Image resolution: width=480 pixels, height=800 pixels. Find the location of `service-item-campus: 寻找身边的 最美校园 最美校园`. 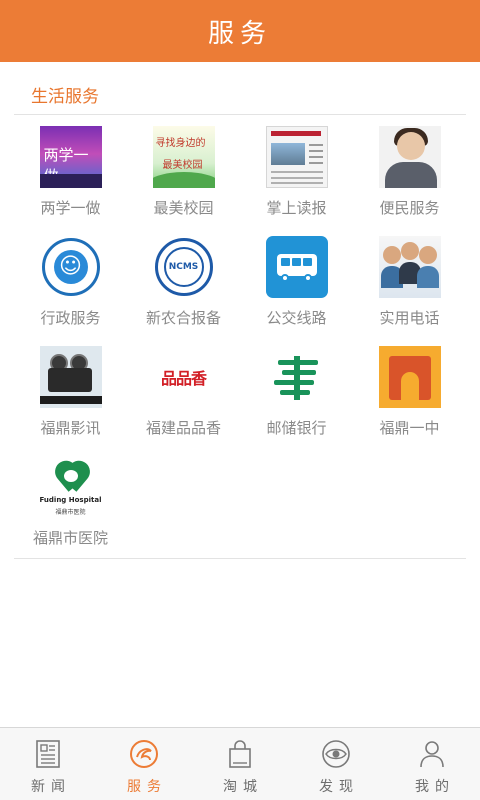

service-item-campus: 寻找身边的 最美校园 最美校园 is located at coordinates (183, 173).